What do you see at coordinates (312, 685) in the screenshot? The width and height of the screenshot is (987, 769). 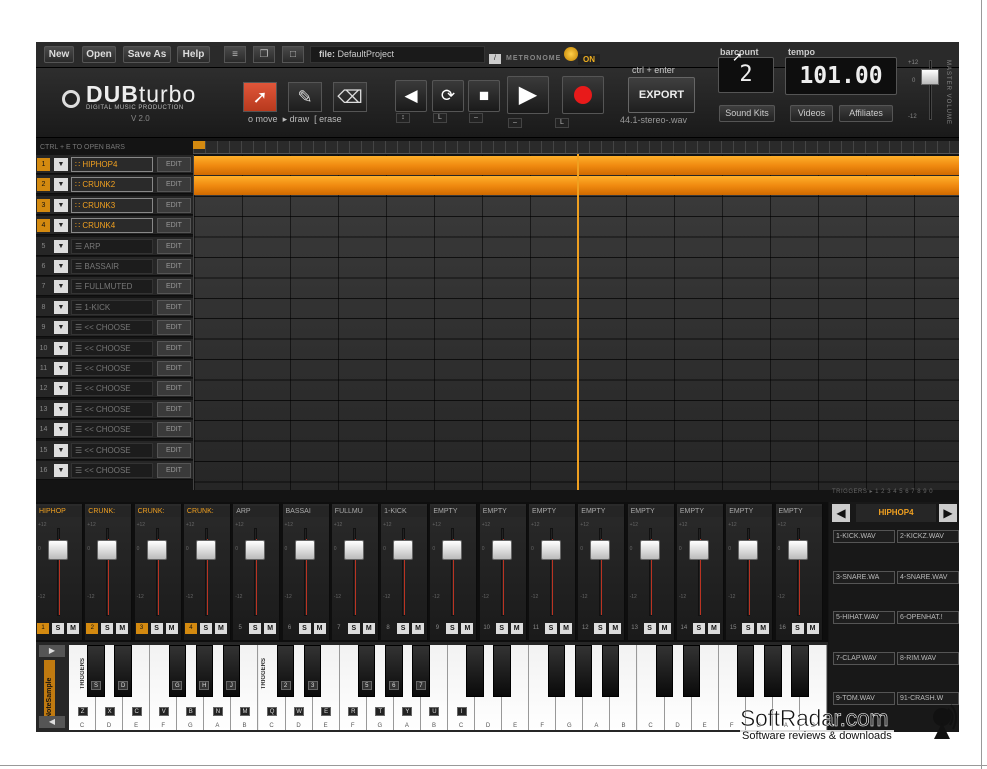 I see `key-trigger-label: 3` at bounding box center [312, 685].